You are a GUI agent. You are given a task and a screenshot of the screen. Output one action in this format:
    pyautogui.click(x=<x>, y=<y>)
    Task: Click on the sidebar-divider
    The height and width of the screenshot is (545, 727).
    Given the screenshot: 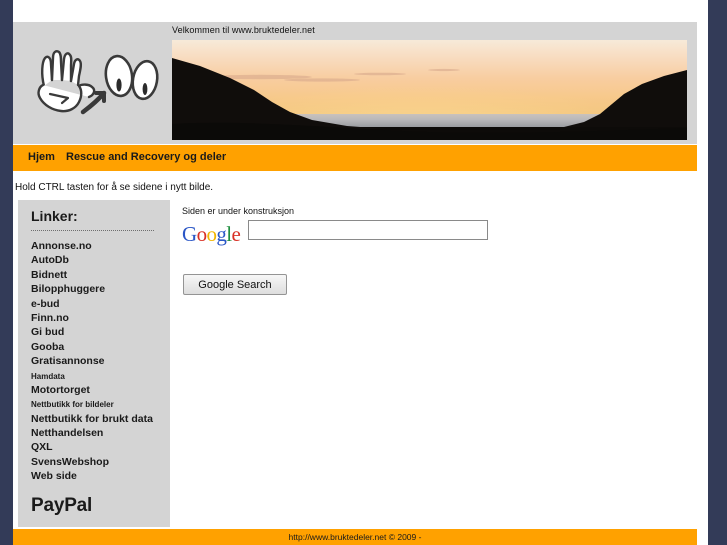 What is the action you would take?
    pyautogui.click(x=92, y=230)
    